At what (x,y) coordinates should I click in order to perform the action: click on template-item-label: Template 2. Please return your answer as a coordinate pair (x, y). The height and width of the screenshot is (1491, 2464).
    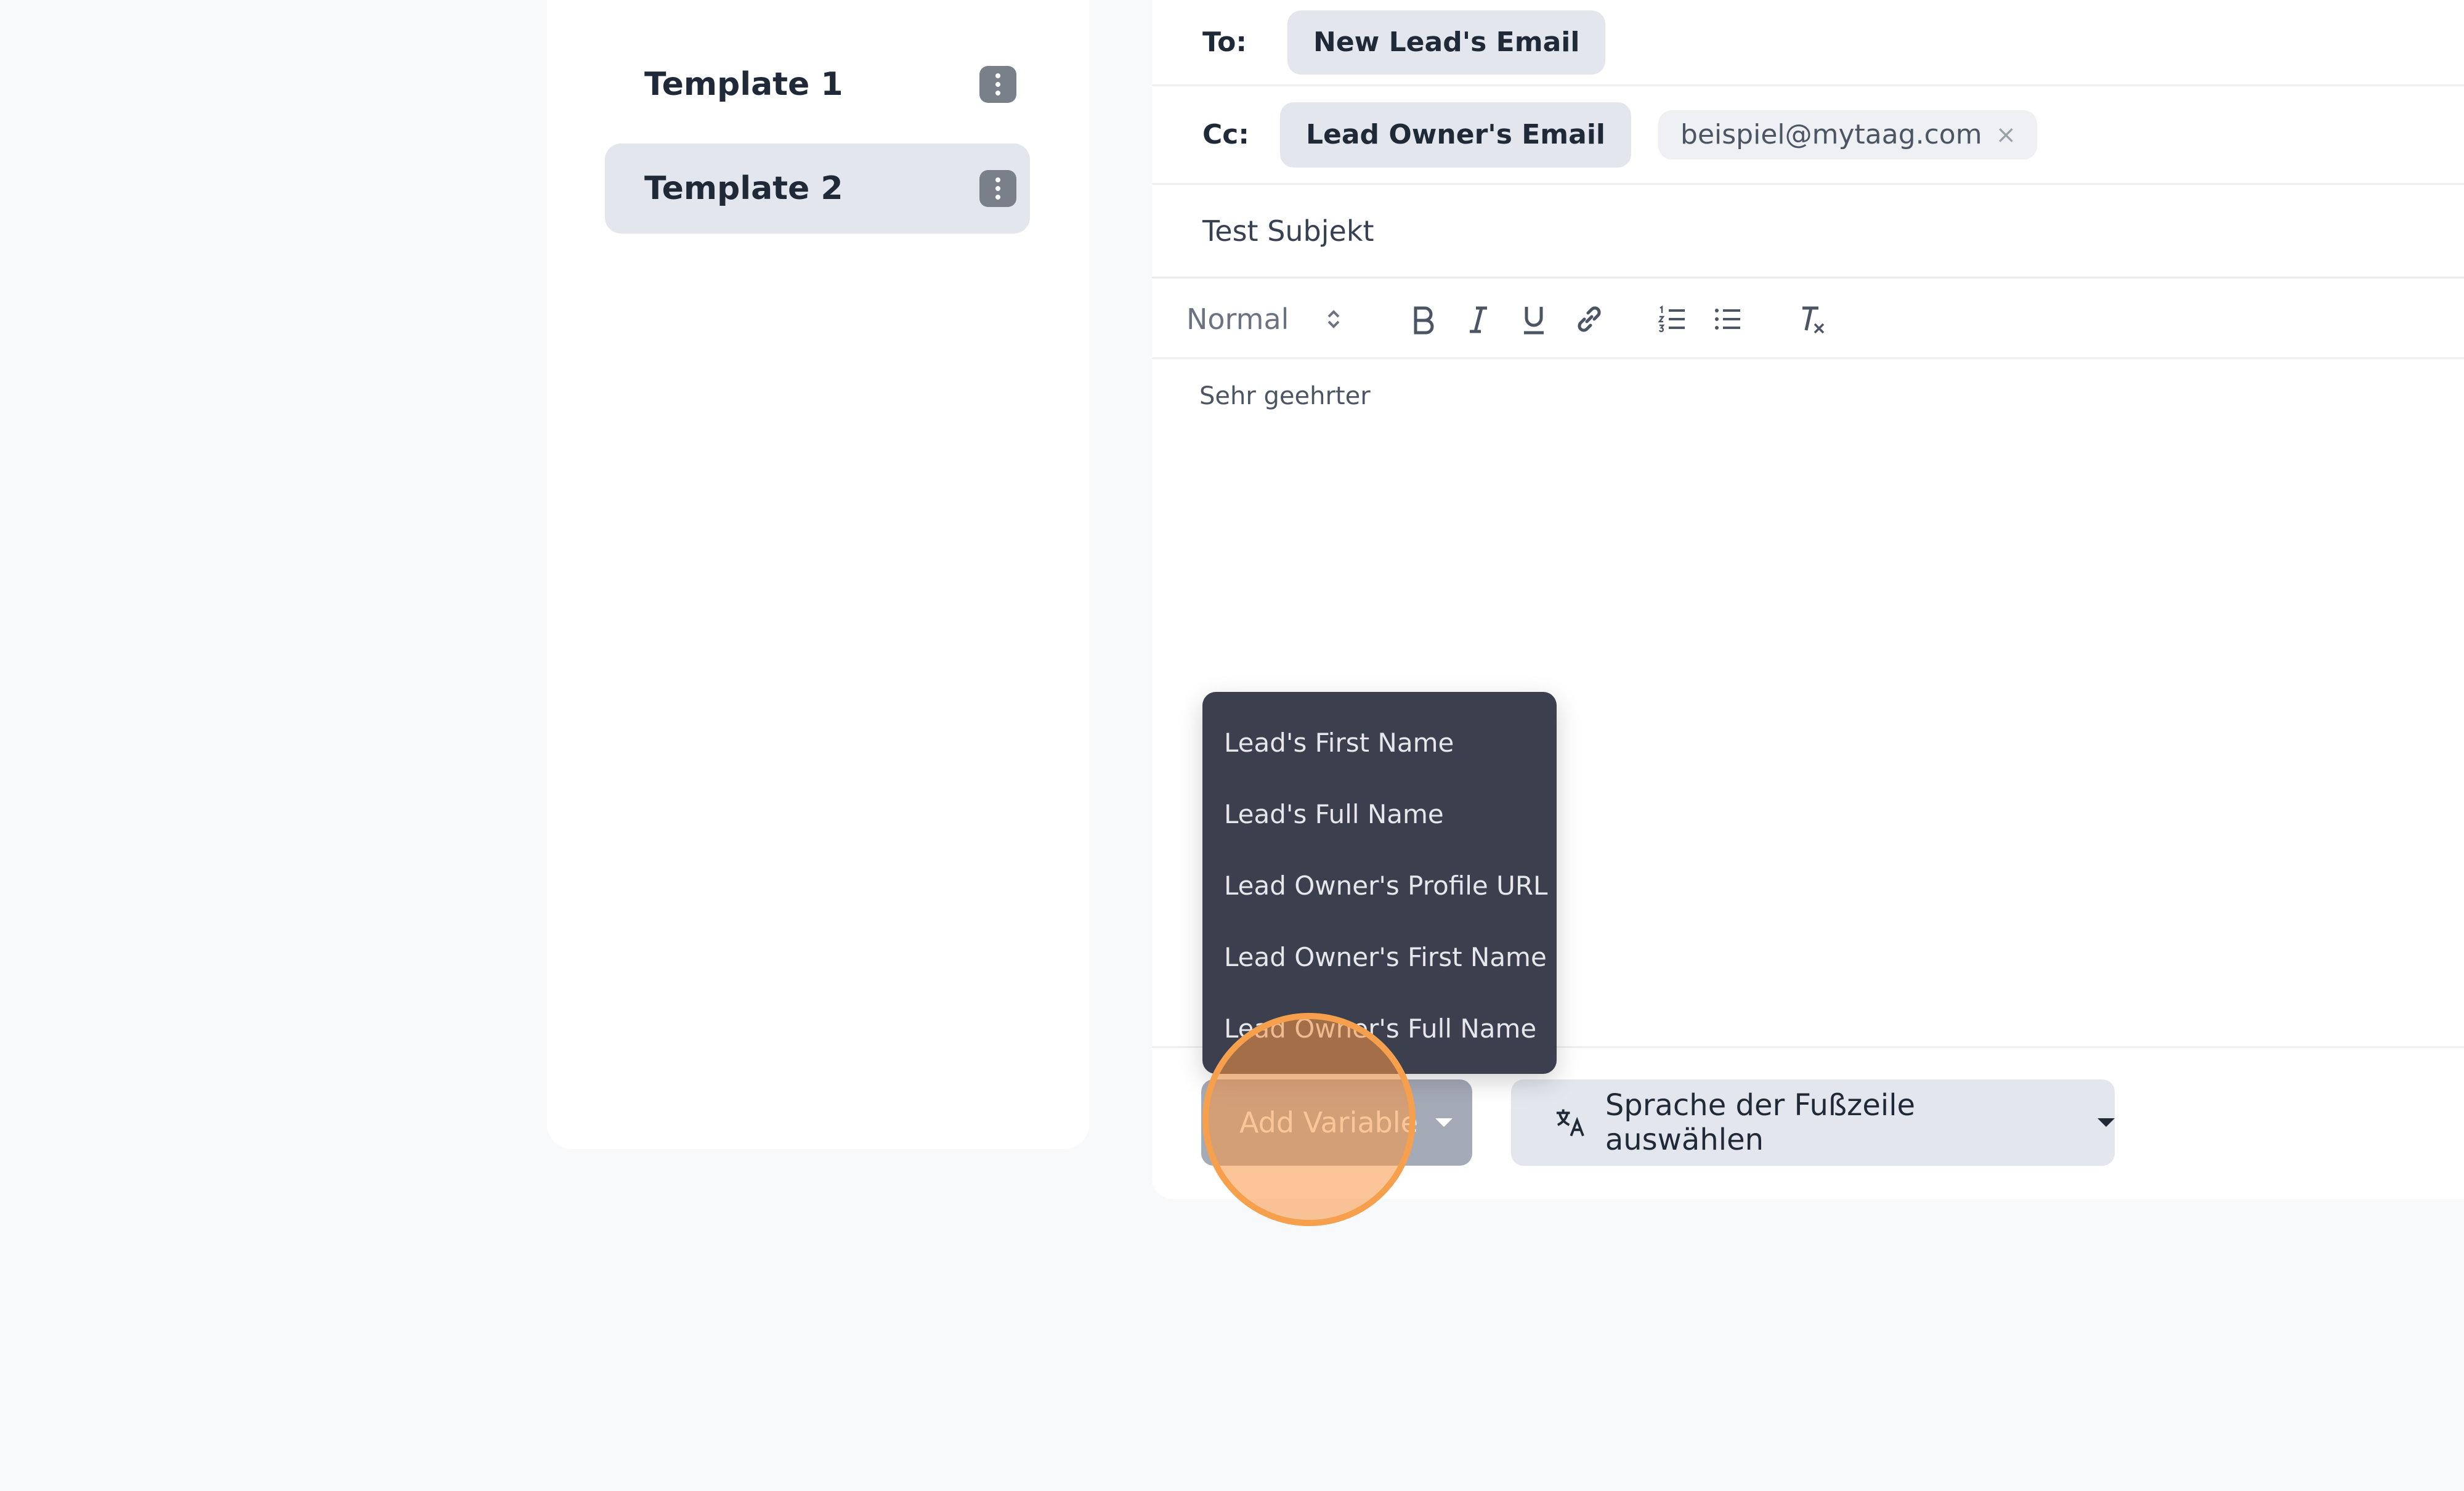
    Looking at the image, I should click on (743, 189).